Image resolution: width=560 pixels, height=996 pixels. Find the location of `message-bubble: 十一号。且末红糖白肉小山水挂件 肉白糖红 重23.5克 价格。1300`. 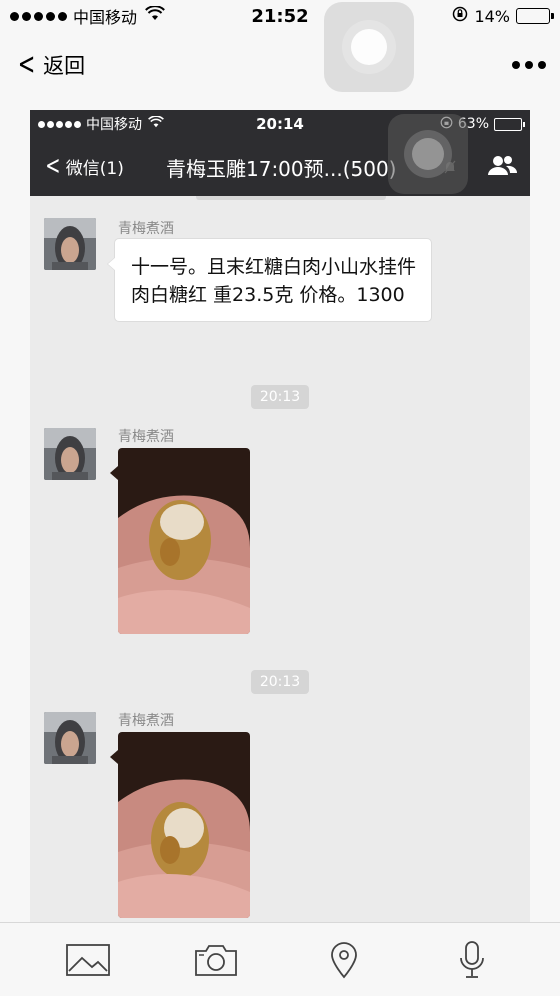

message-bubble: 十一号。且末红糖白肉小山水挂件 肉白糖红 重23.5克 价格。1300 is located at coordinates (269, 280).